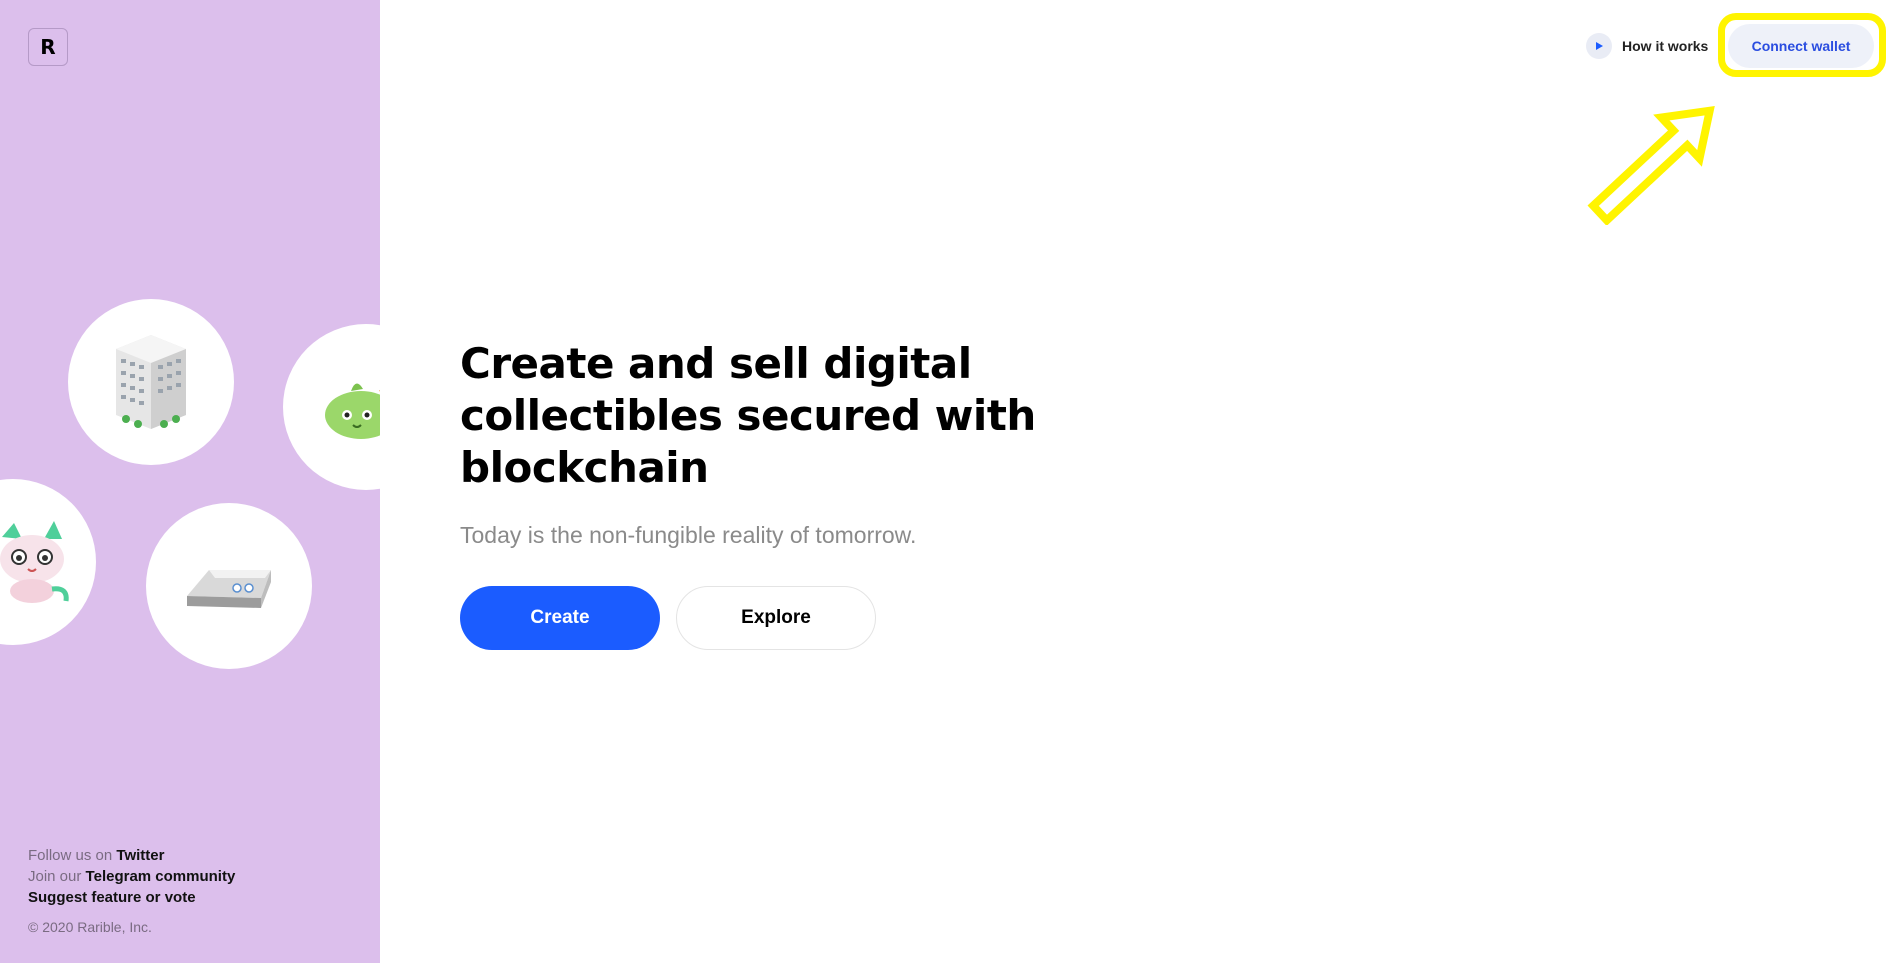 The height and width of the screenshot is (963, 1903). What do you see at coordinates (776, 618) in the screenshot?
I see `explore-button: Explore` at bounding box center [776, 618].